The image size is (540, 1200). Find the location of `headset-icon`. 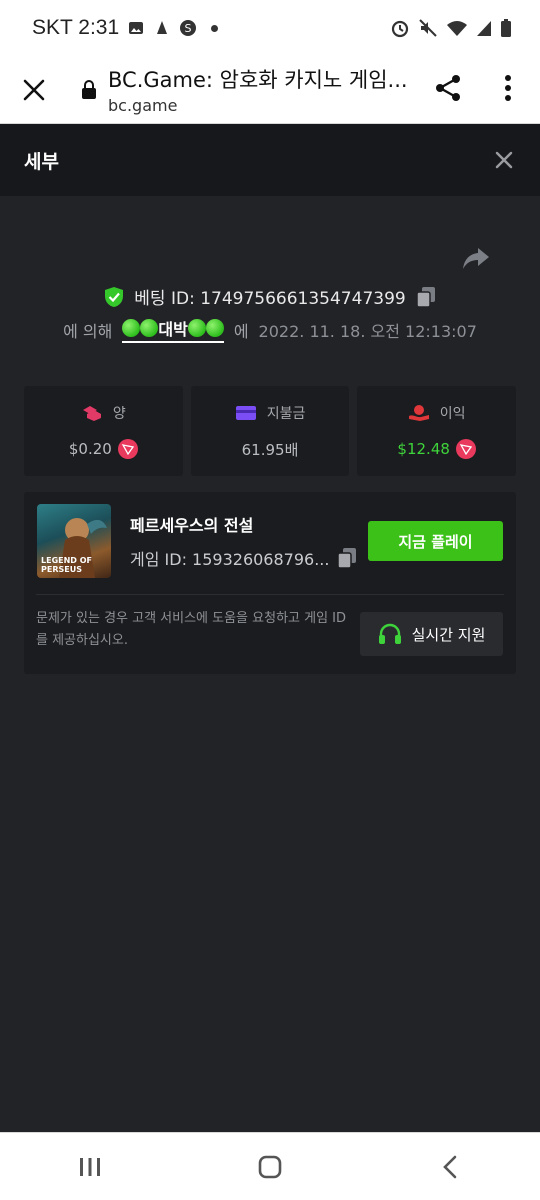

headset-icon is located at coordinates (389, 633).